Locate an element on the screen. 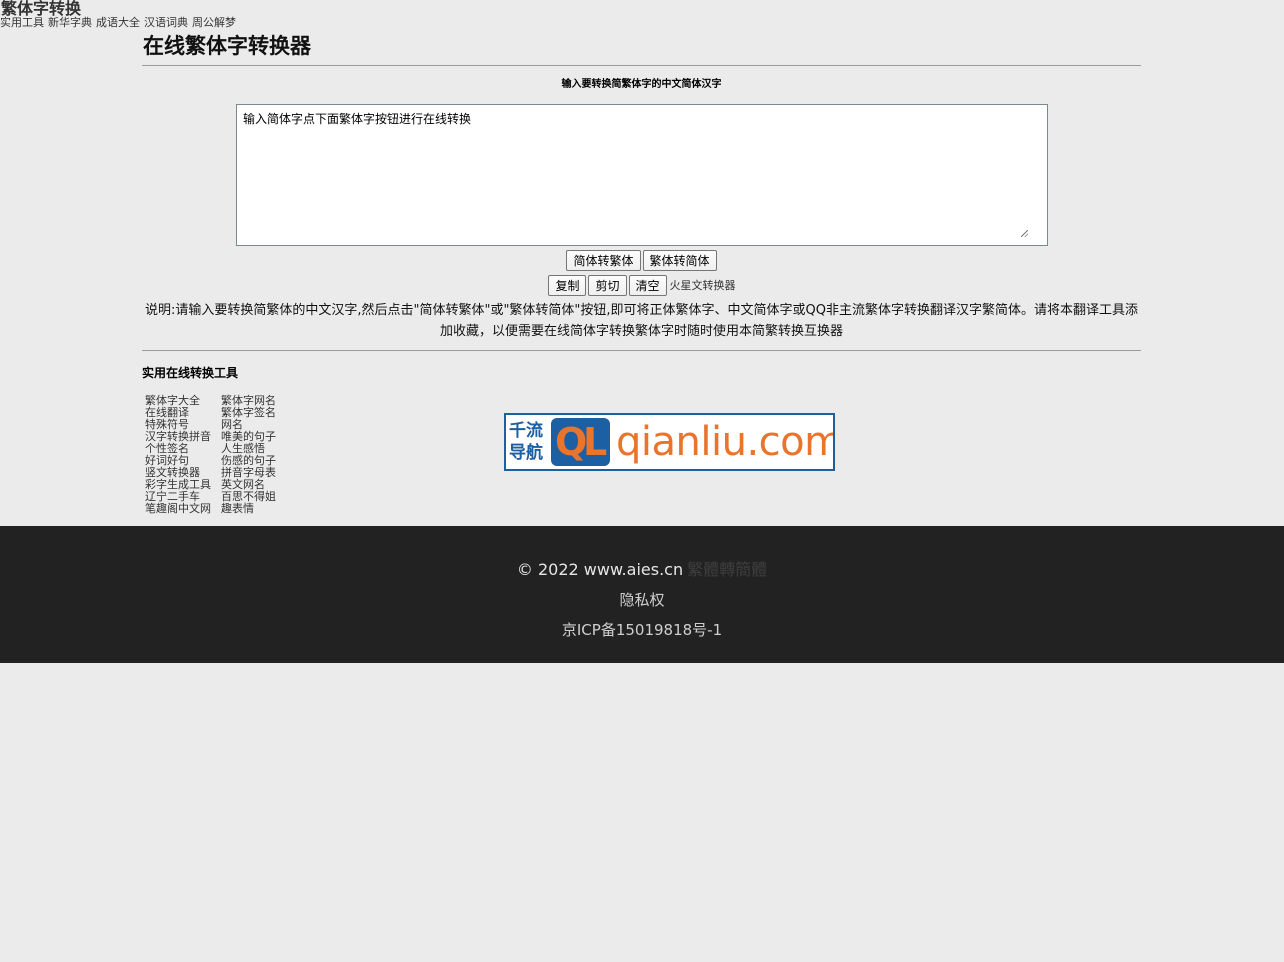  page-title: 在线繁体字转换器 is located at coordinates (227, 46).